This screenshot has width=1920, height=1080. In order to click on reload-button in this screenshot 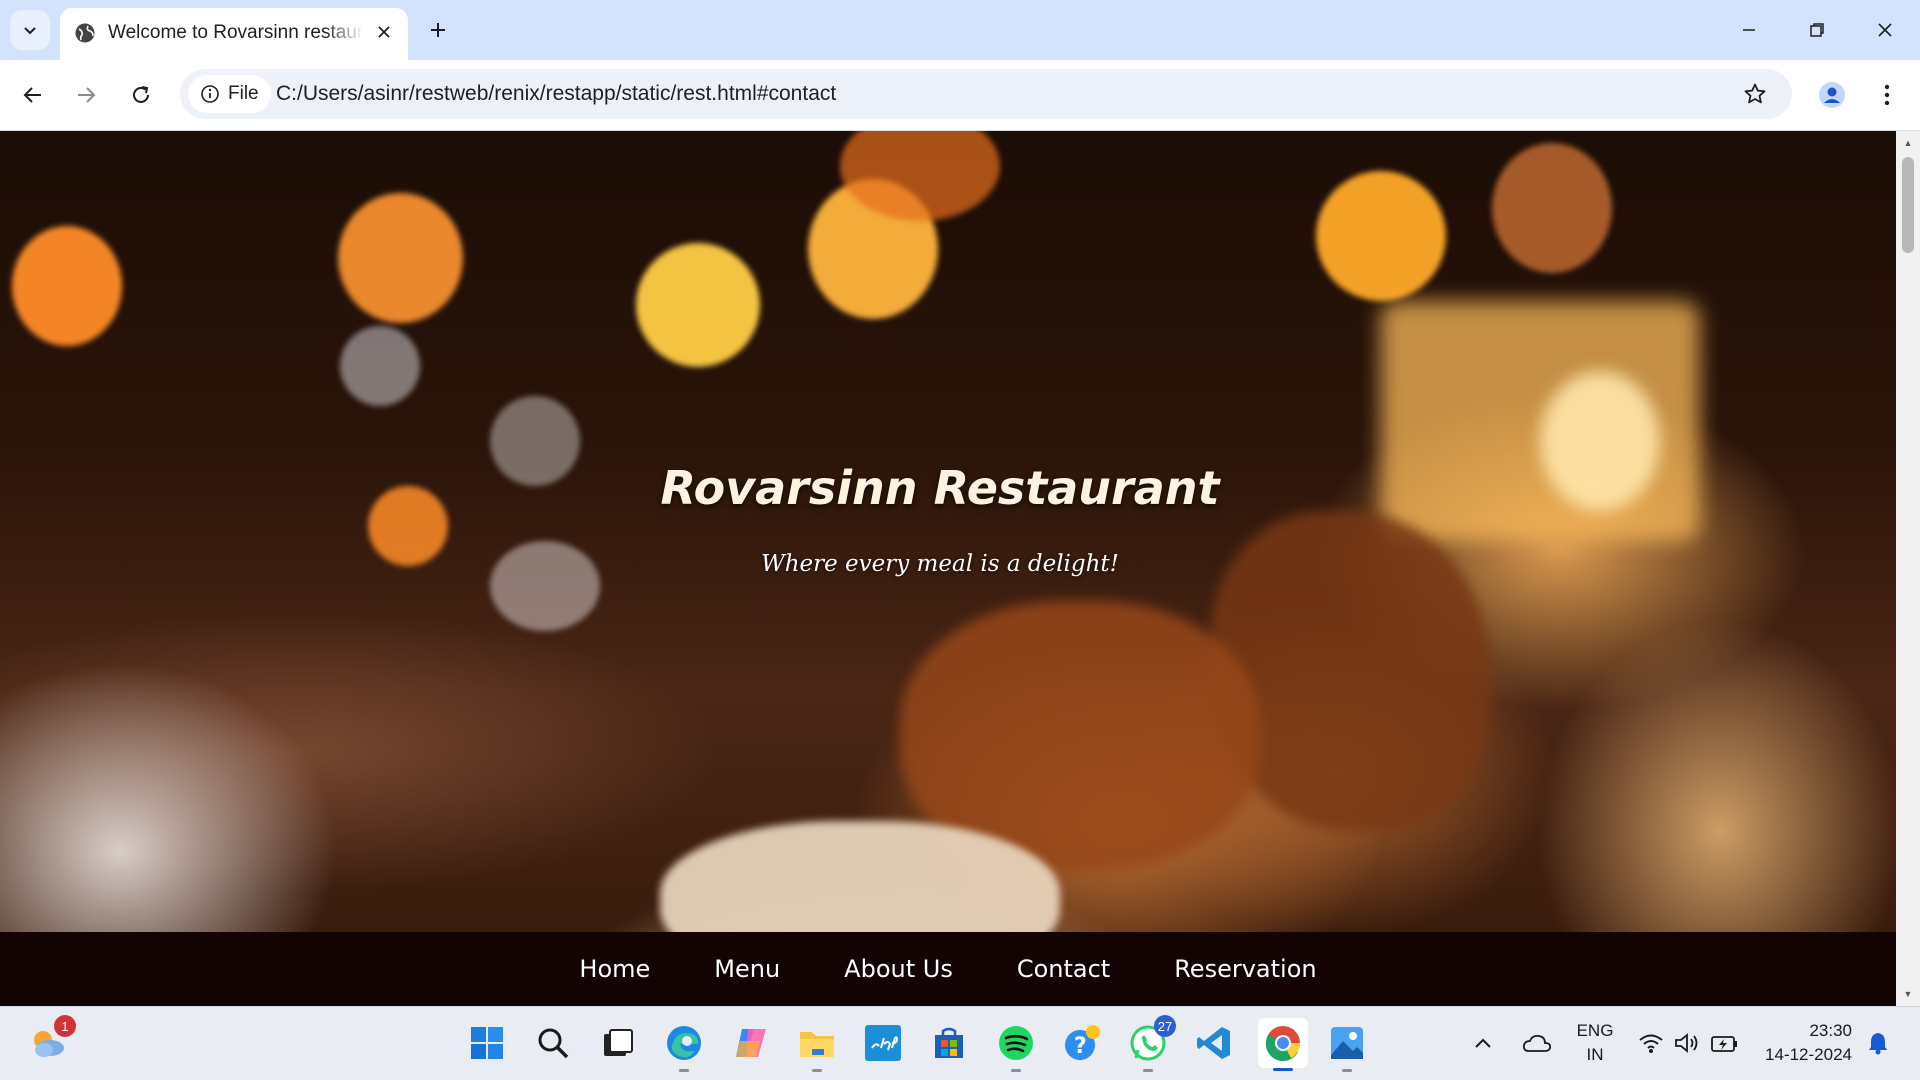, I will do `click(141, 95)`.